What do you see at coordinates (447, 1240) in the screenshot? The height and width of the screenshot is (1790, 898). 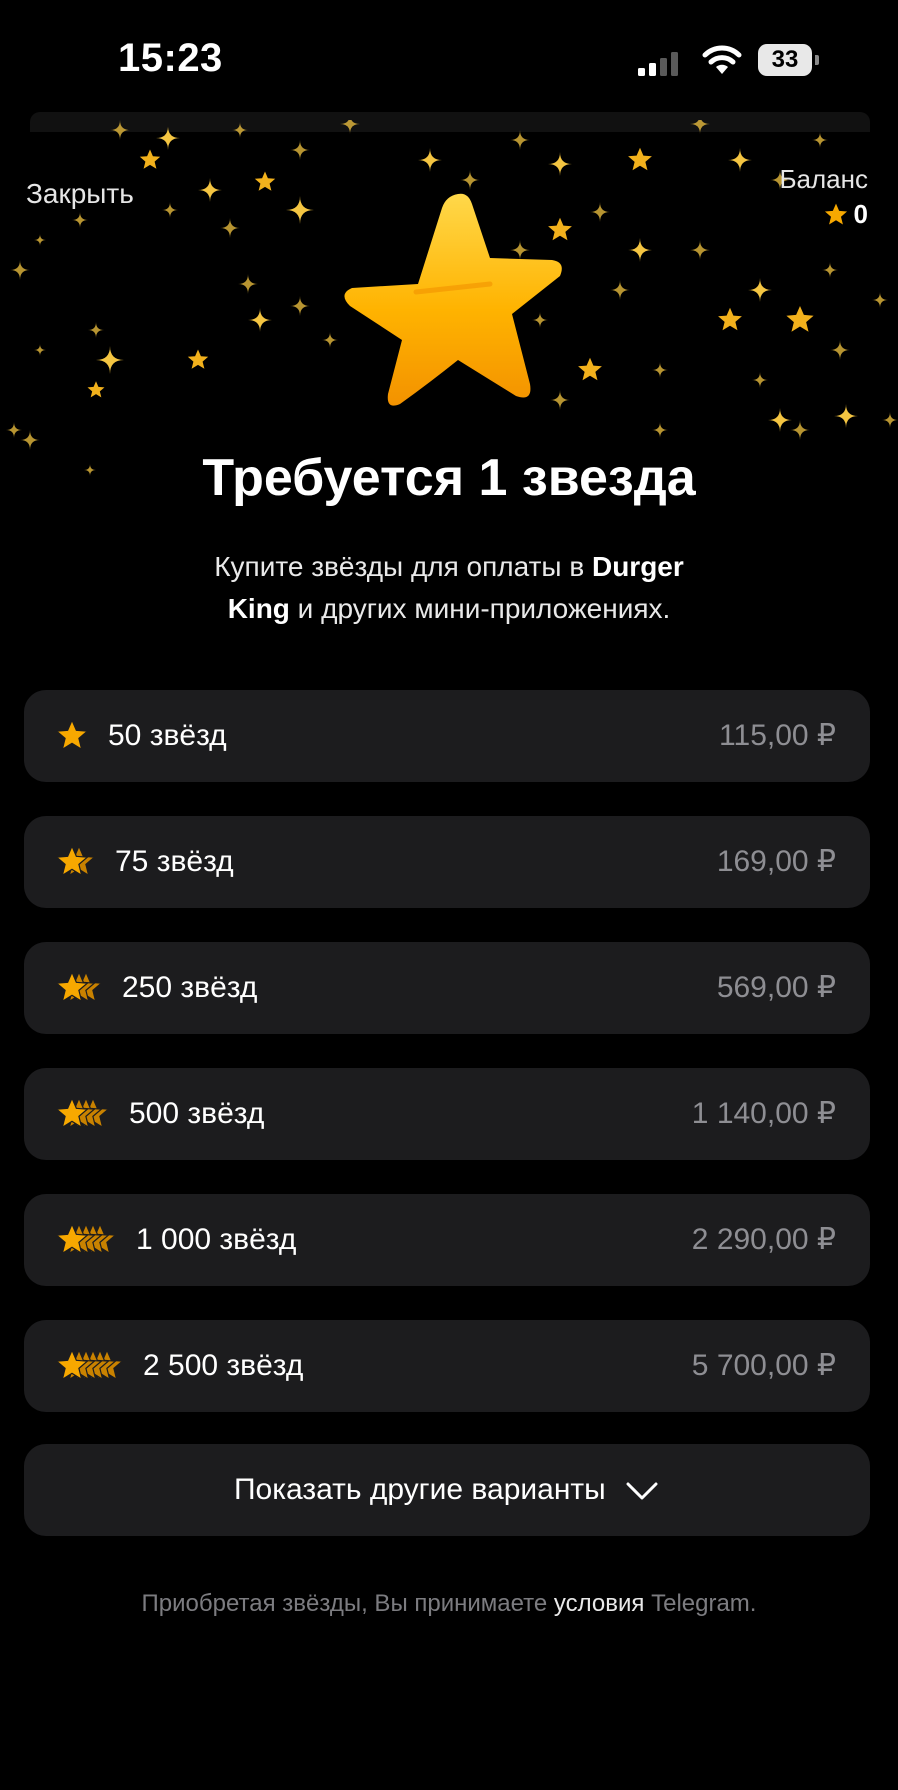 I see `star-option-row: 1 000 звёзд 2 290,00 ₽` at bounding box center [447, 1240].